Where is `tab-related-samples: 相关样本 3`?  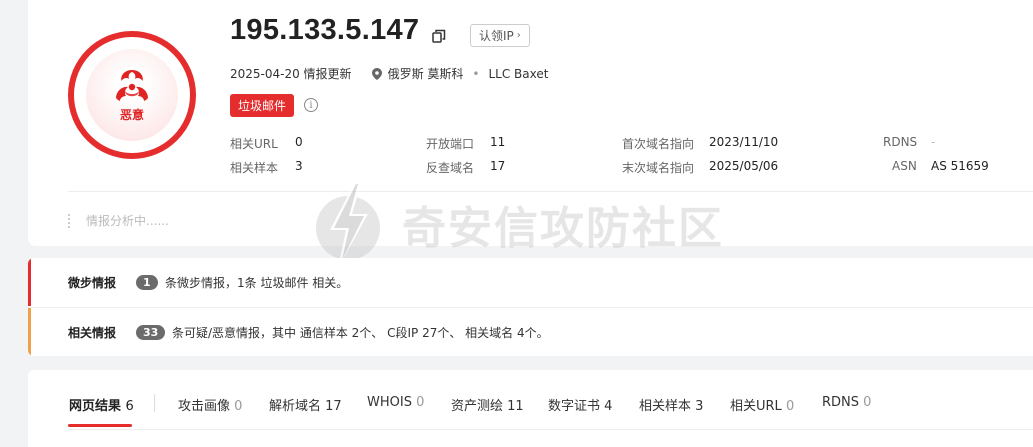 tab-related-samples: 相关样本 3 is located at coordinates (671, 404).